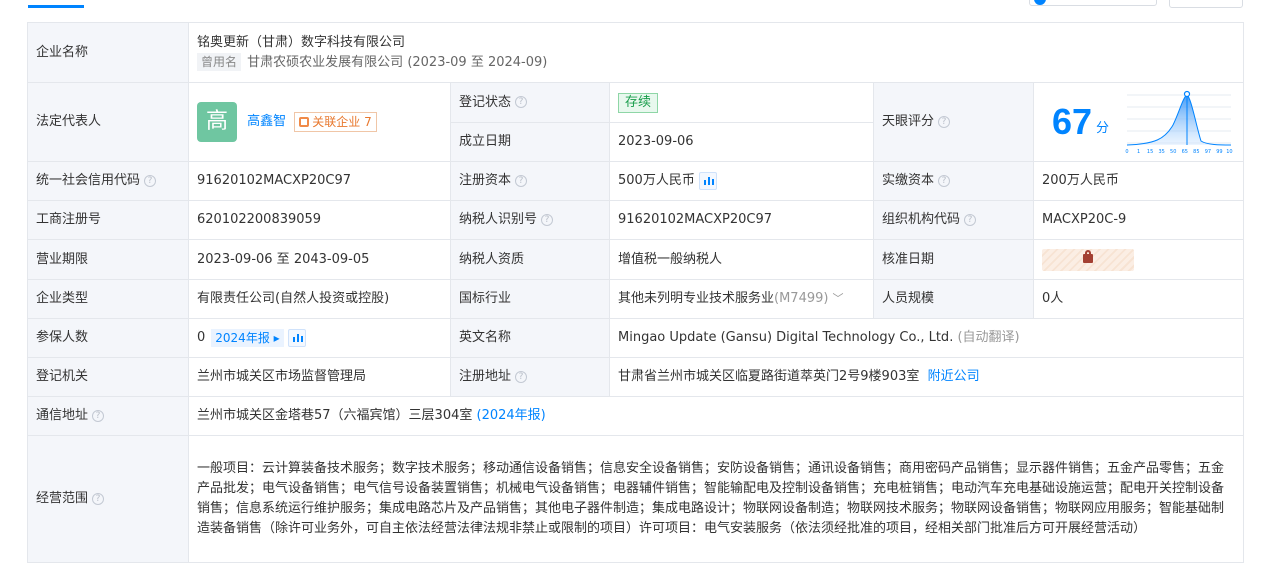 The width and height of the screenshot is (1269, 576). Describe the element at coordinates (741, 102) in the screenshot. I see `reg-status-cell: 存续` at that location.